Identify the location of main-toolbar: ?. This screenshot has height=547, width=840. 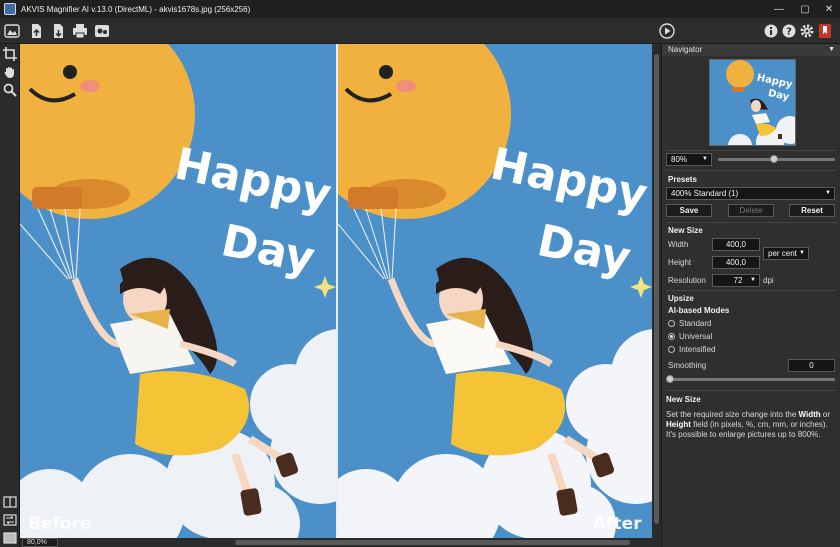
(420, 31).